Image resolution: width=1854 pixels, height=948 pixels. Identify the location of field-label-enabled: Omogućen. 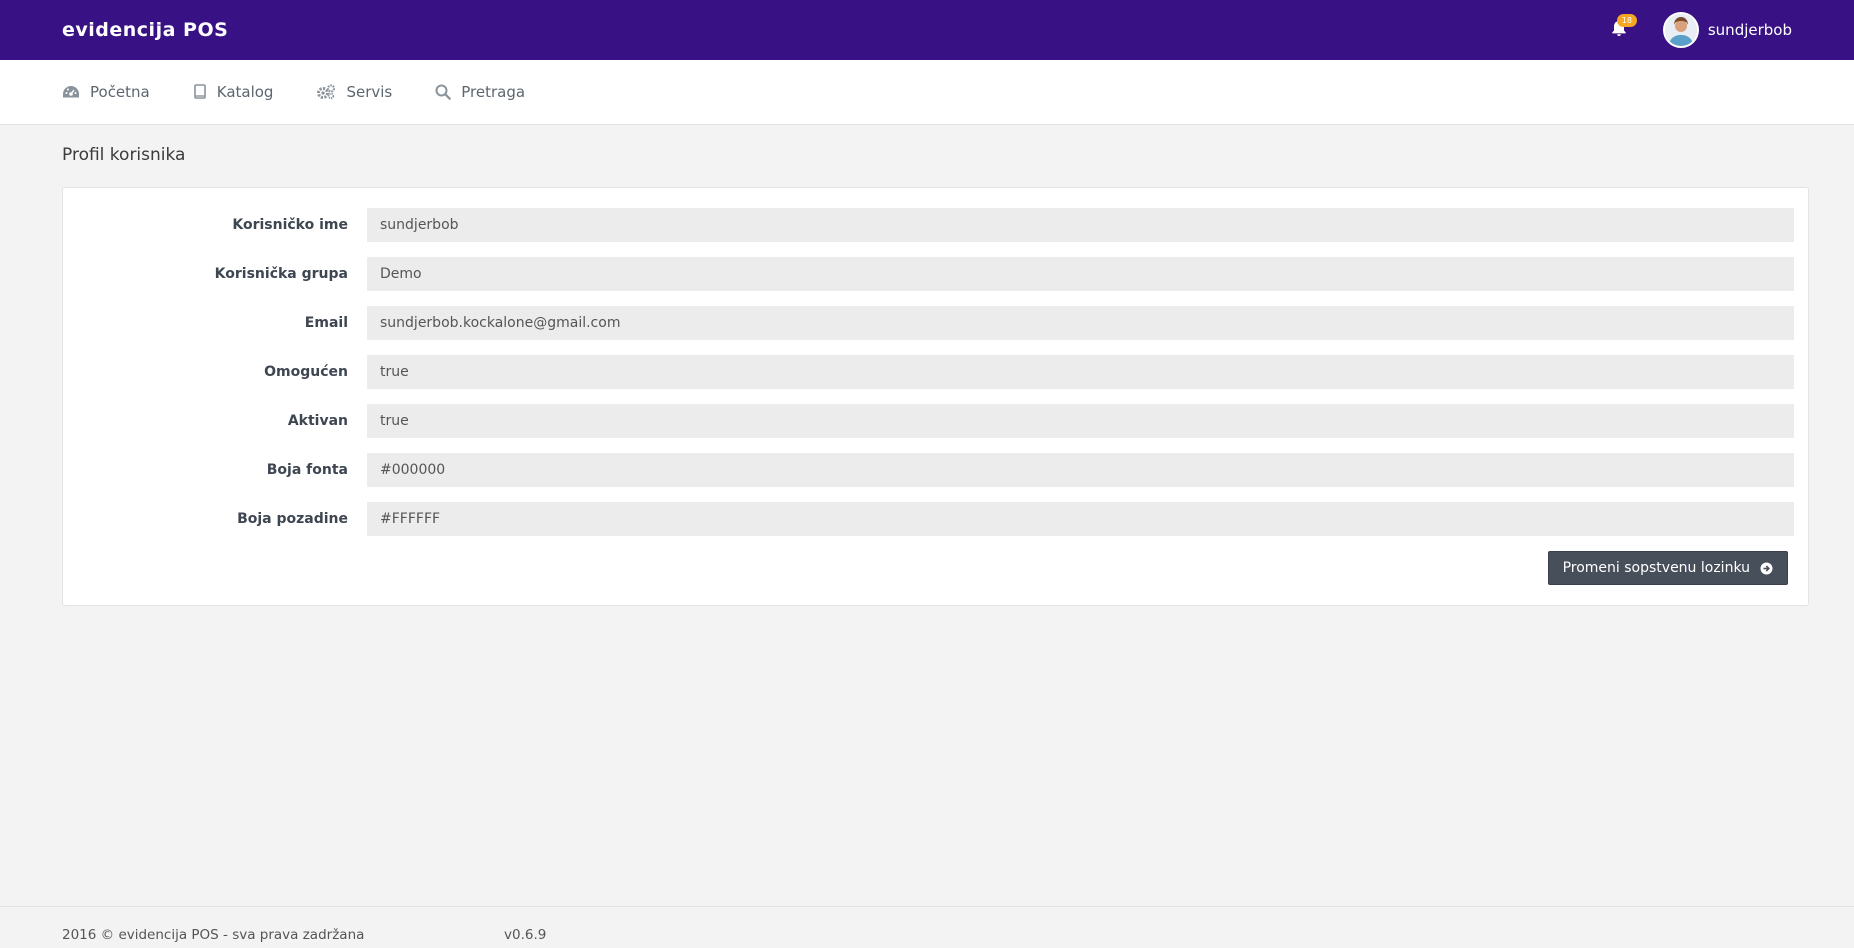
(306, 372).